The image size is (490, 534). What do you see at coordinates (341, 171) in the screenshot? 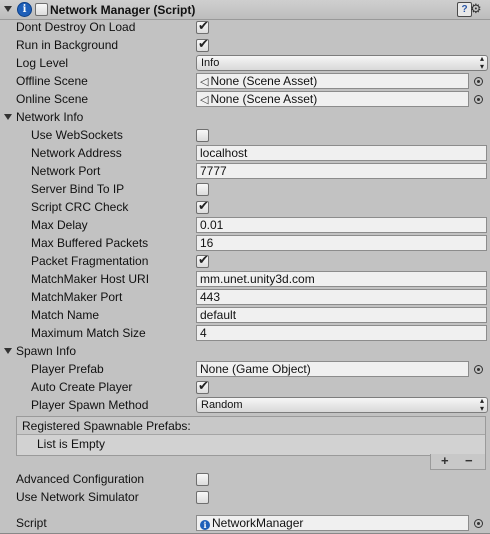
I see `network-port-input: 7777` at bounding box center [341, 171].